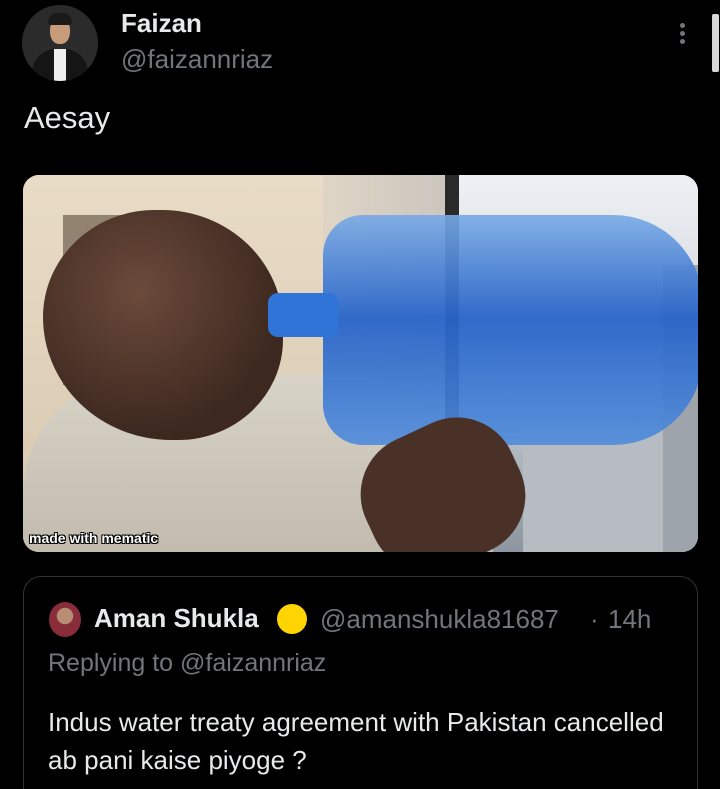 This screenshot has width=720, height=789. I want to click on author-handle: @faizannriaz, so click(197, 59).